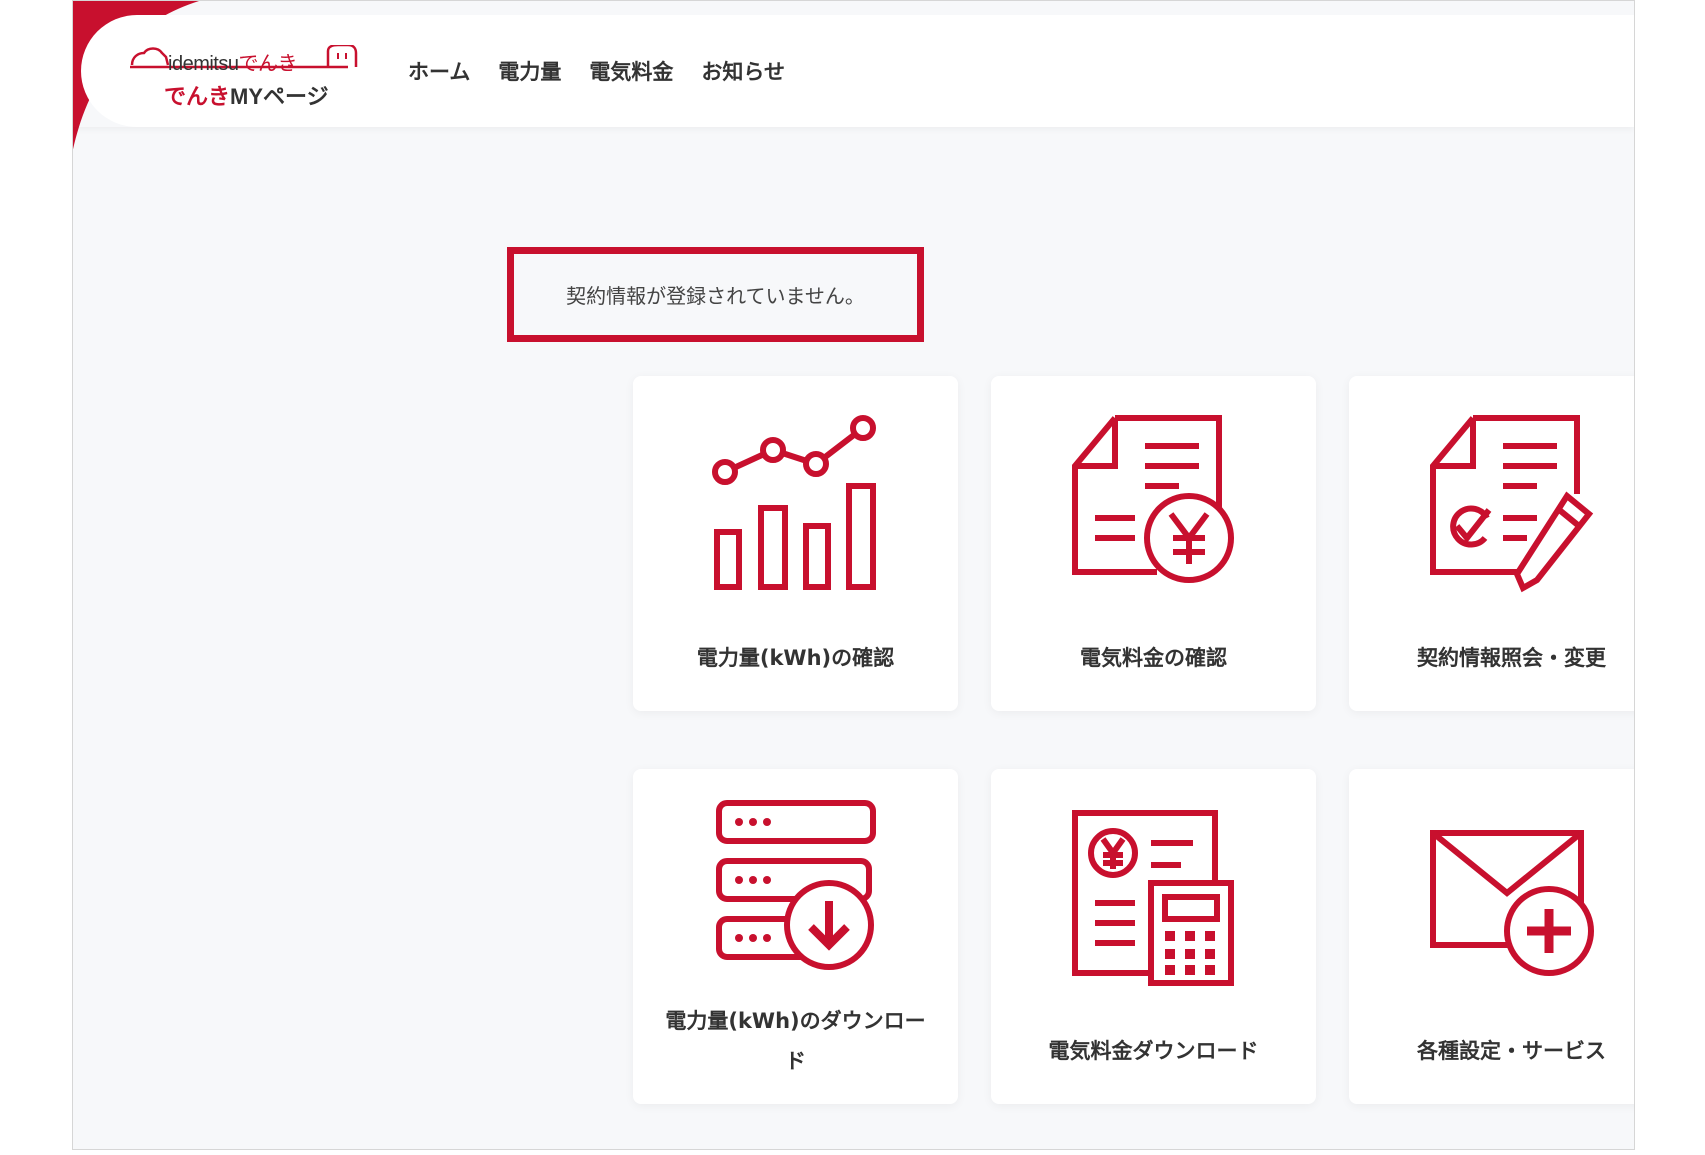 The image size is (1705, 1155). I want to click on card-label: 電力量(kWh)の確認, so click(795, 658).